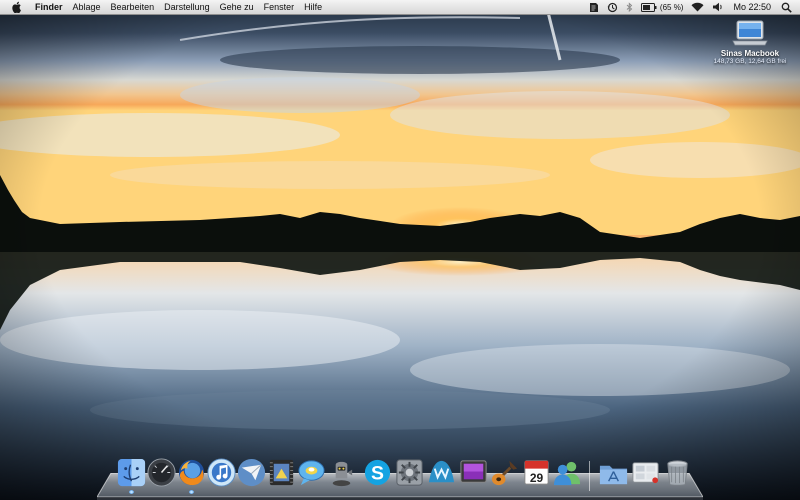 The image size is (800, 500). I want to click on dock: S 29, so click(405, 477).